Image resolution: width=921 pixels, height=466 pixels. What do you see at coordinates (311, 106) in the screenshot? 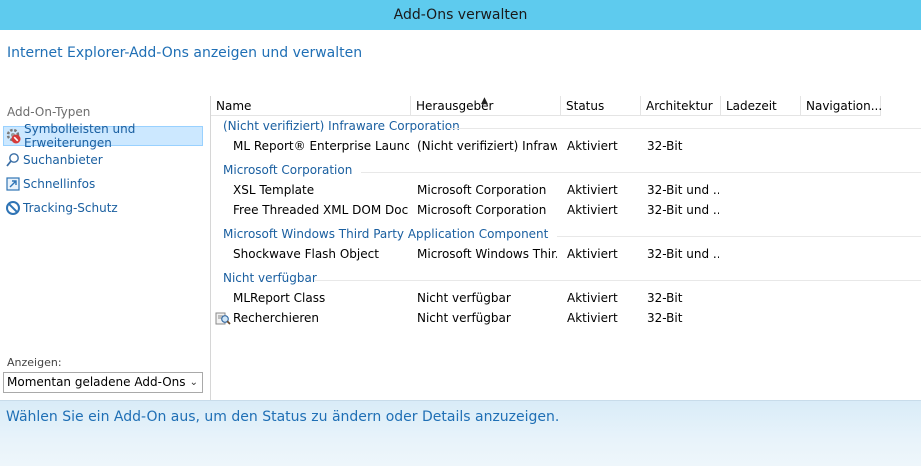
I see `column-header-name: Name` at bounding box center [311, 106].